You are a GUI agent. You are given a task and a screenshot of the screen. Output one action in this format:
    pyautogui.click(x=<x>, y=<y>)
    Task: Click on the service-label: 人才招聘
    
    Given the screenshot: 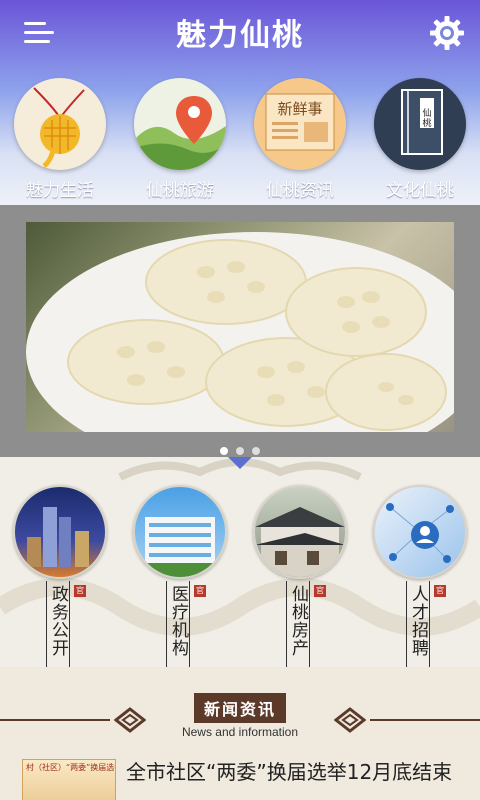 What is the action you would take?
    pyautogui.click(x=418, y=621)
    